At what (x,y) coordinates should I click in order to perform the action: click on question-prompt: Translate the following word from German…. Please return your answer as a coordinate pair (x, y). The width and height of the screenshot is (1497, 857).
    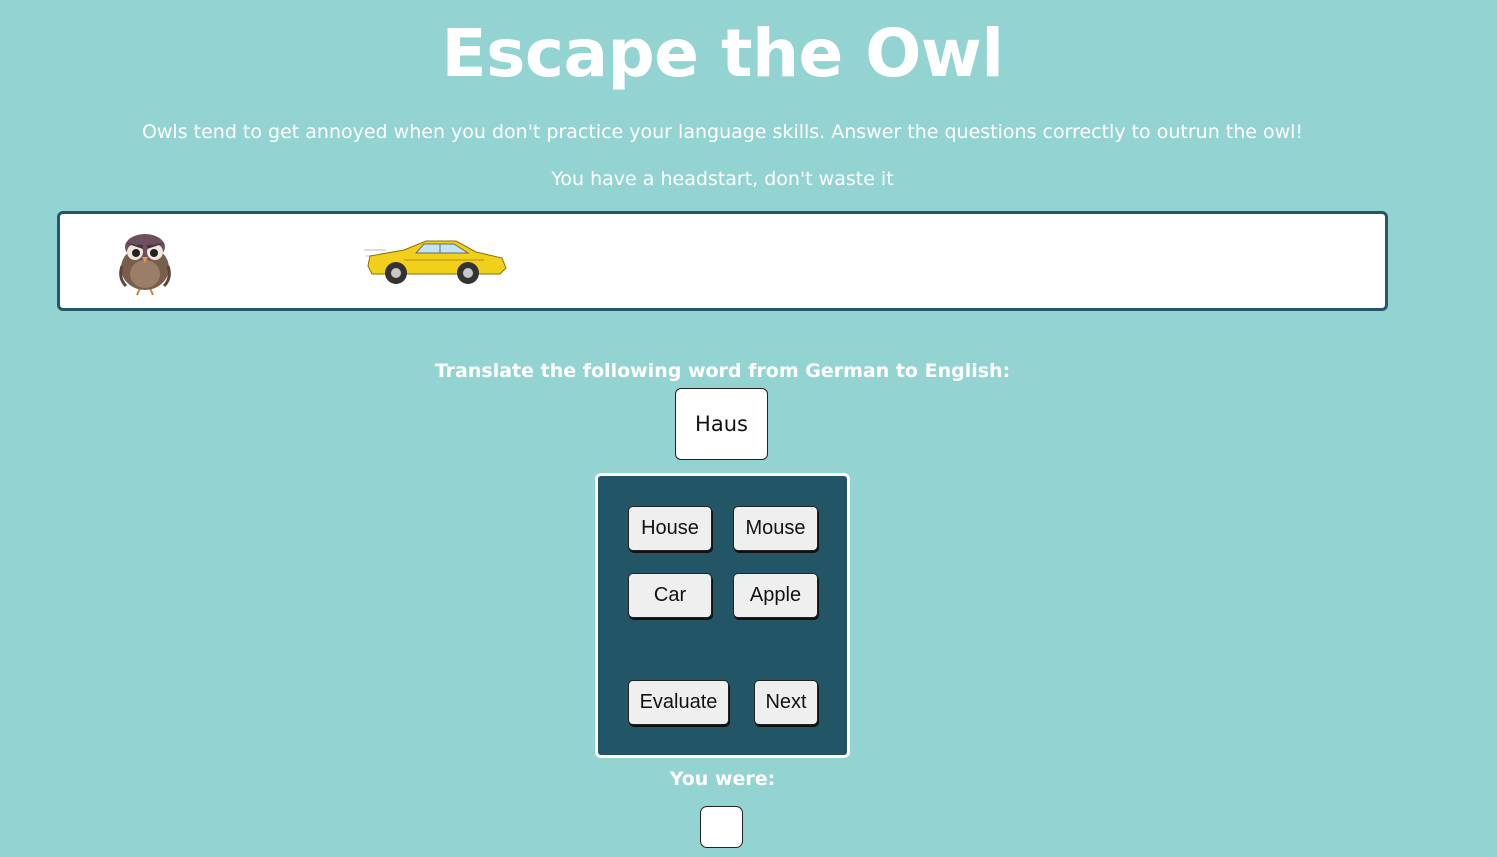
    Looking at the image, I should click on (722, 371).